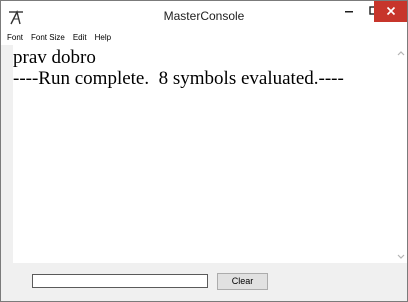  What do you see at coordinates (14, 38) in the screenshot?
I see `menu-font: Font` at bounding box center [14, 38].